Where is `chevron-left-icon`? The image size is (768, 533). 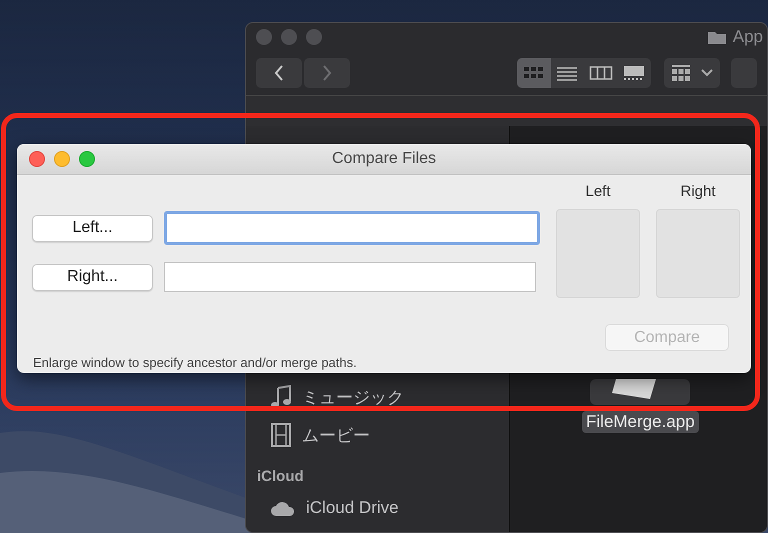
chevron-left-icon is located at coordinates (279, 73).